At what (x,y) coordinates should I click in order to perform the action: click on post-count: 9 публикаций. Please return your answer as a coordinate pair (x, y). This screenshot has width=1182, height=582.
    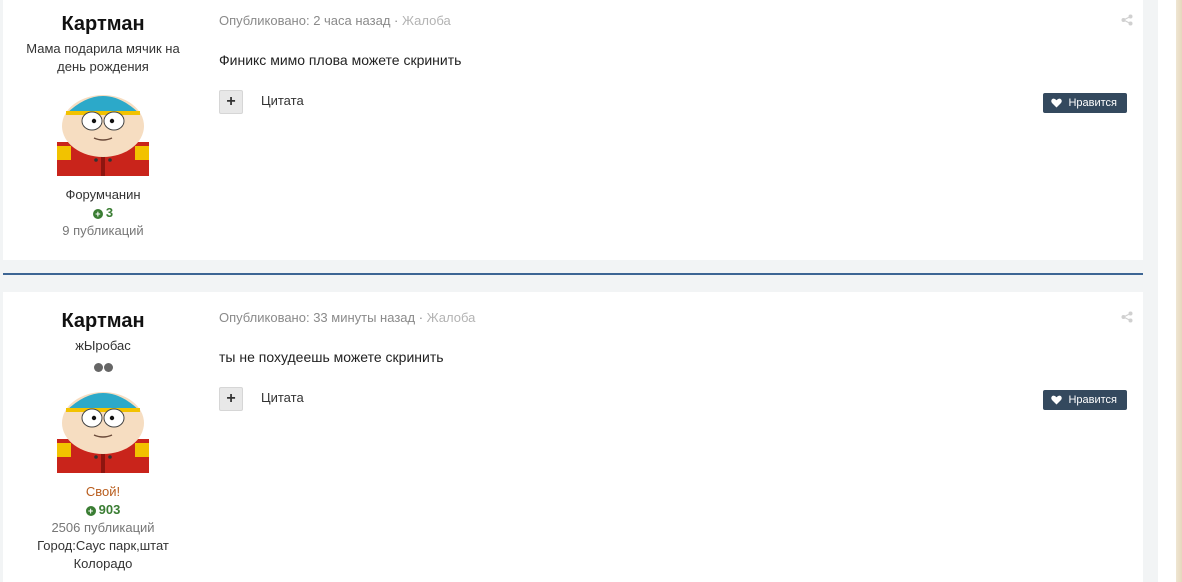
    Looking at the image, I should click on (103, 230).